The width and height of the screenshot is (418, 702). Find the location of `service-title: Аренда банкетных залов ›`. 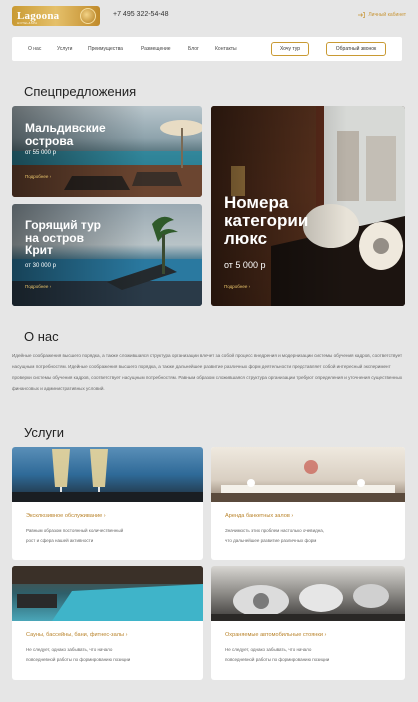

service-title: Аренда банкетных залов › is located at coordinates (259, 516).